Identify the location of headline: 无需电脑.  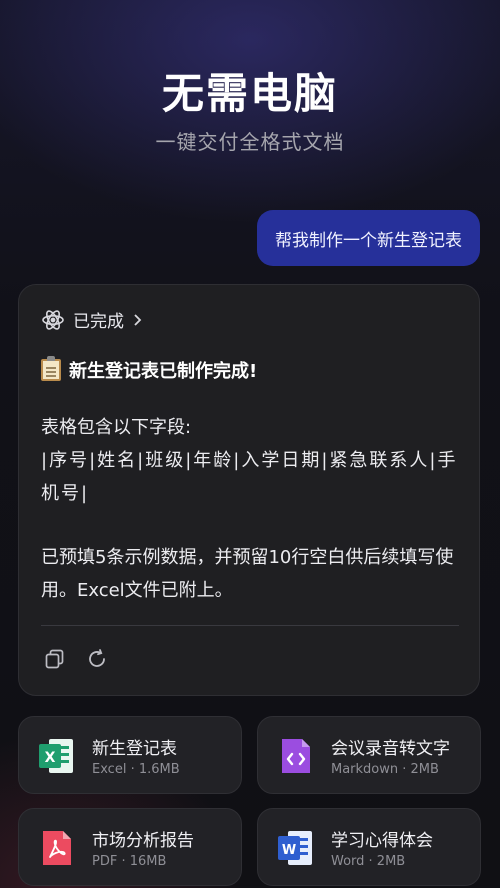
(249, 93).